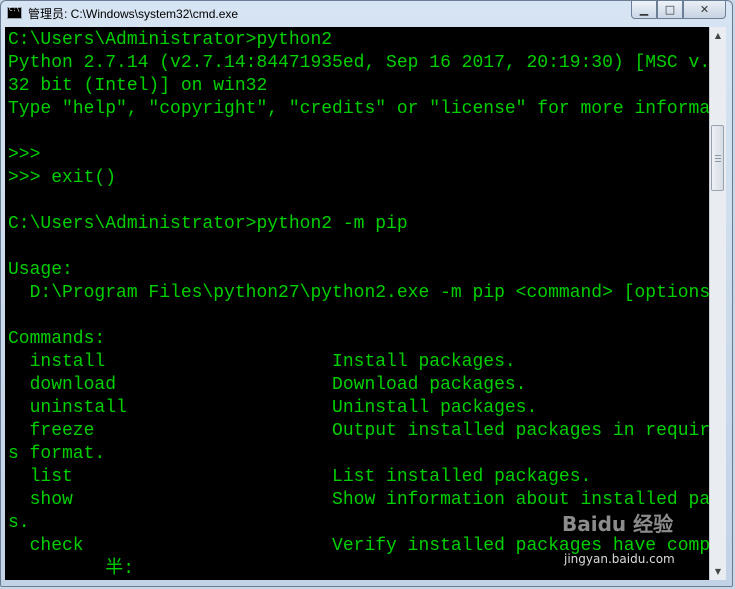 The height and width of the screenshot is (589, 735). I want to click on console-line: C:\Users\Administrator>python2 -m pip, so click(208, 224).